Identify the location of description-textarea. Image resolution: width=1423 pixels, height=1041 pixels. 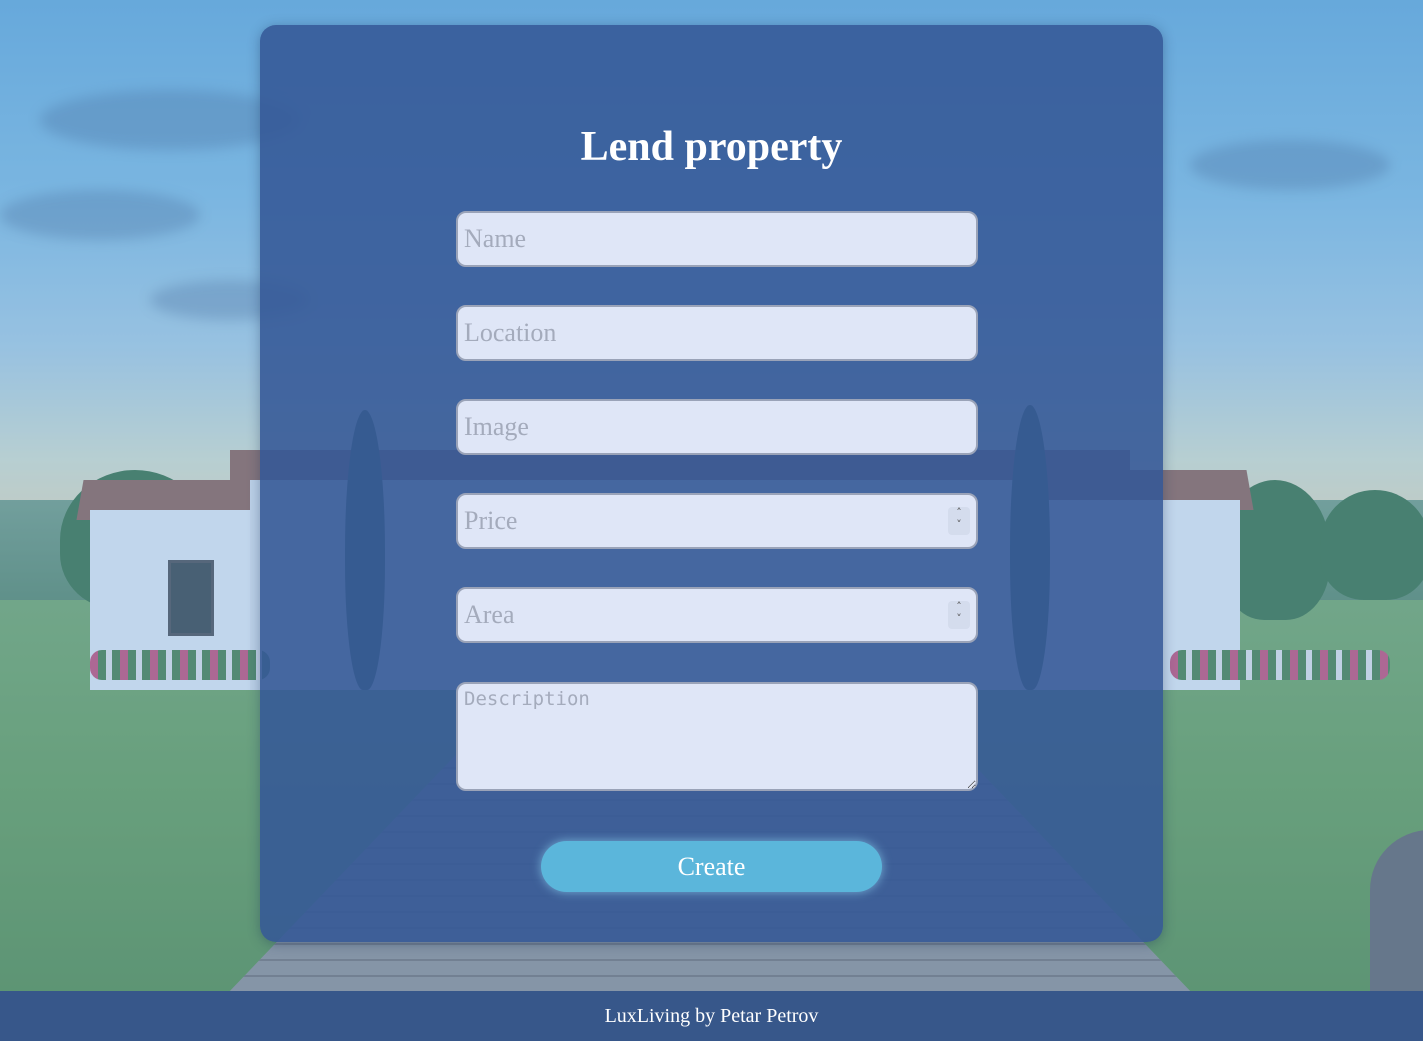
(717, 736).